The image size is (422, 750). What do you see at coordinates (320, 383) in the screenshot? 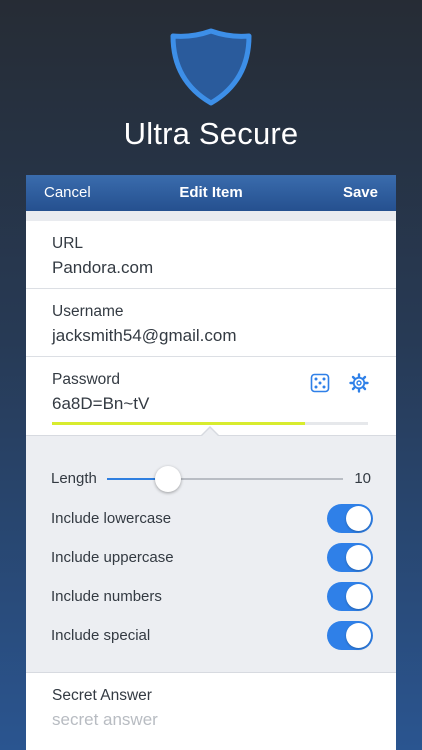
I see `dice-icon` at bounding box center [320, 383].